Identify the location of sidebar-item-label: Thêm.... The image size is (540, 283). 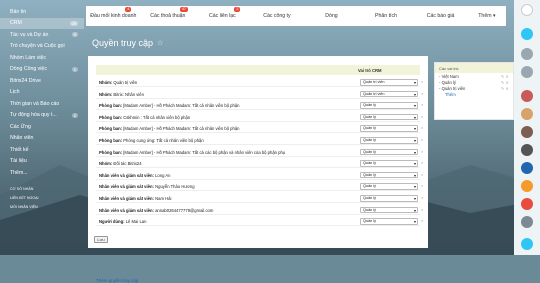
(19, 172).